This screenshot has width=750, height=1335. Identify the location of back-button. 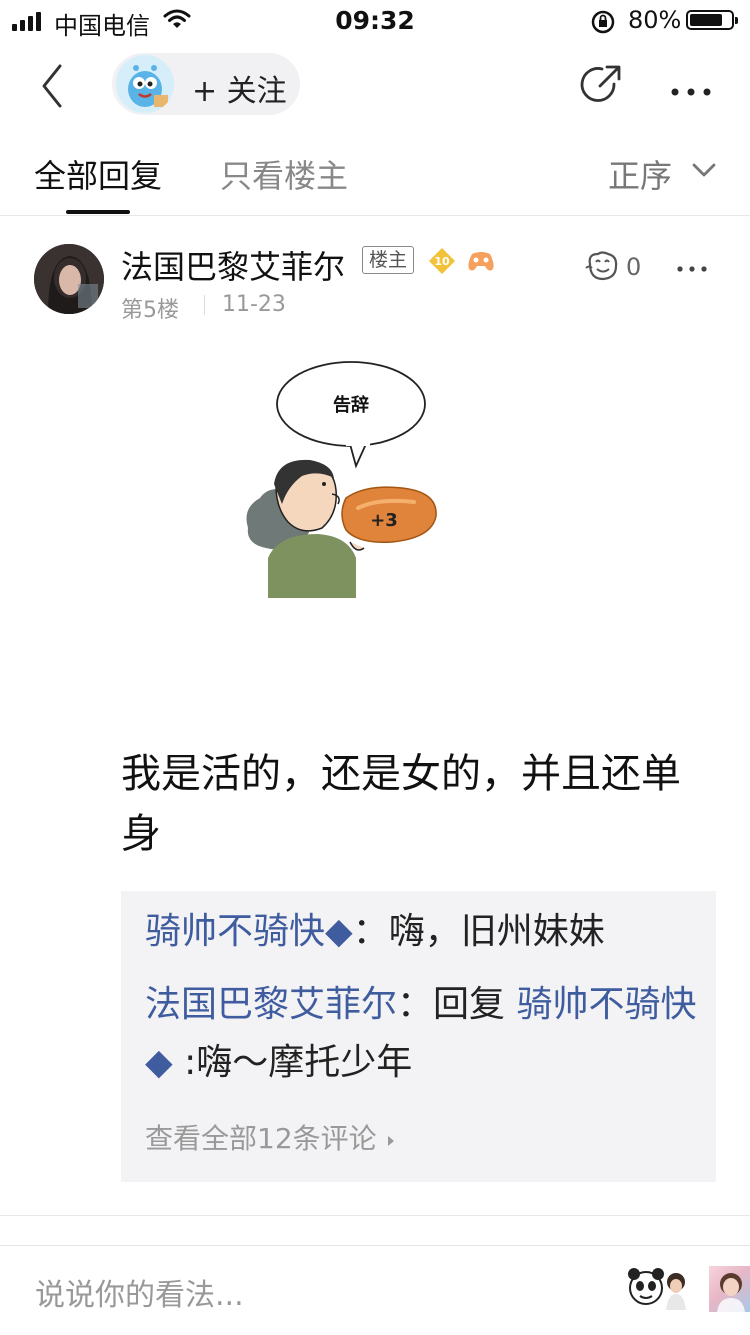
(56, 86).